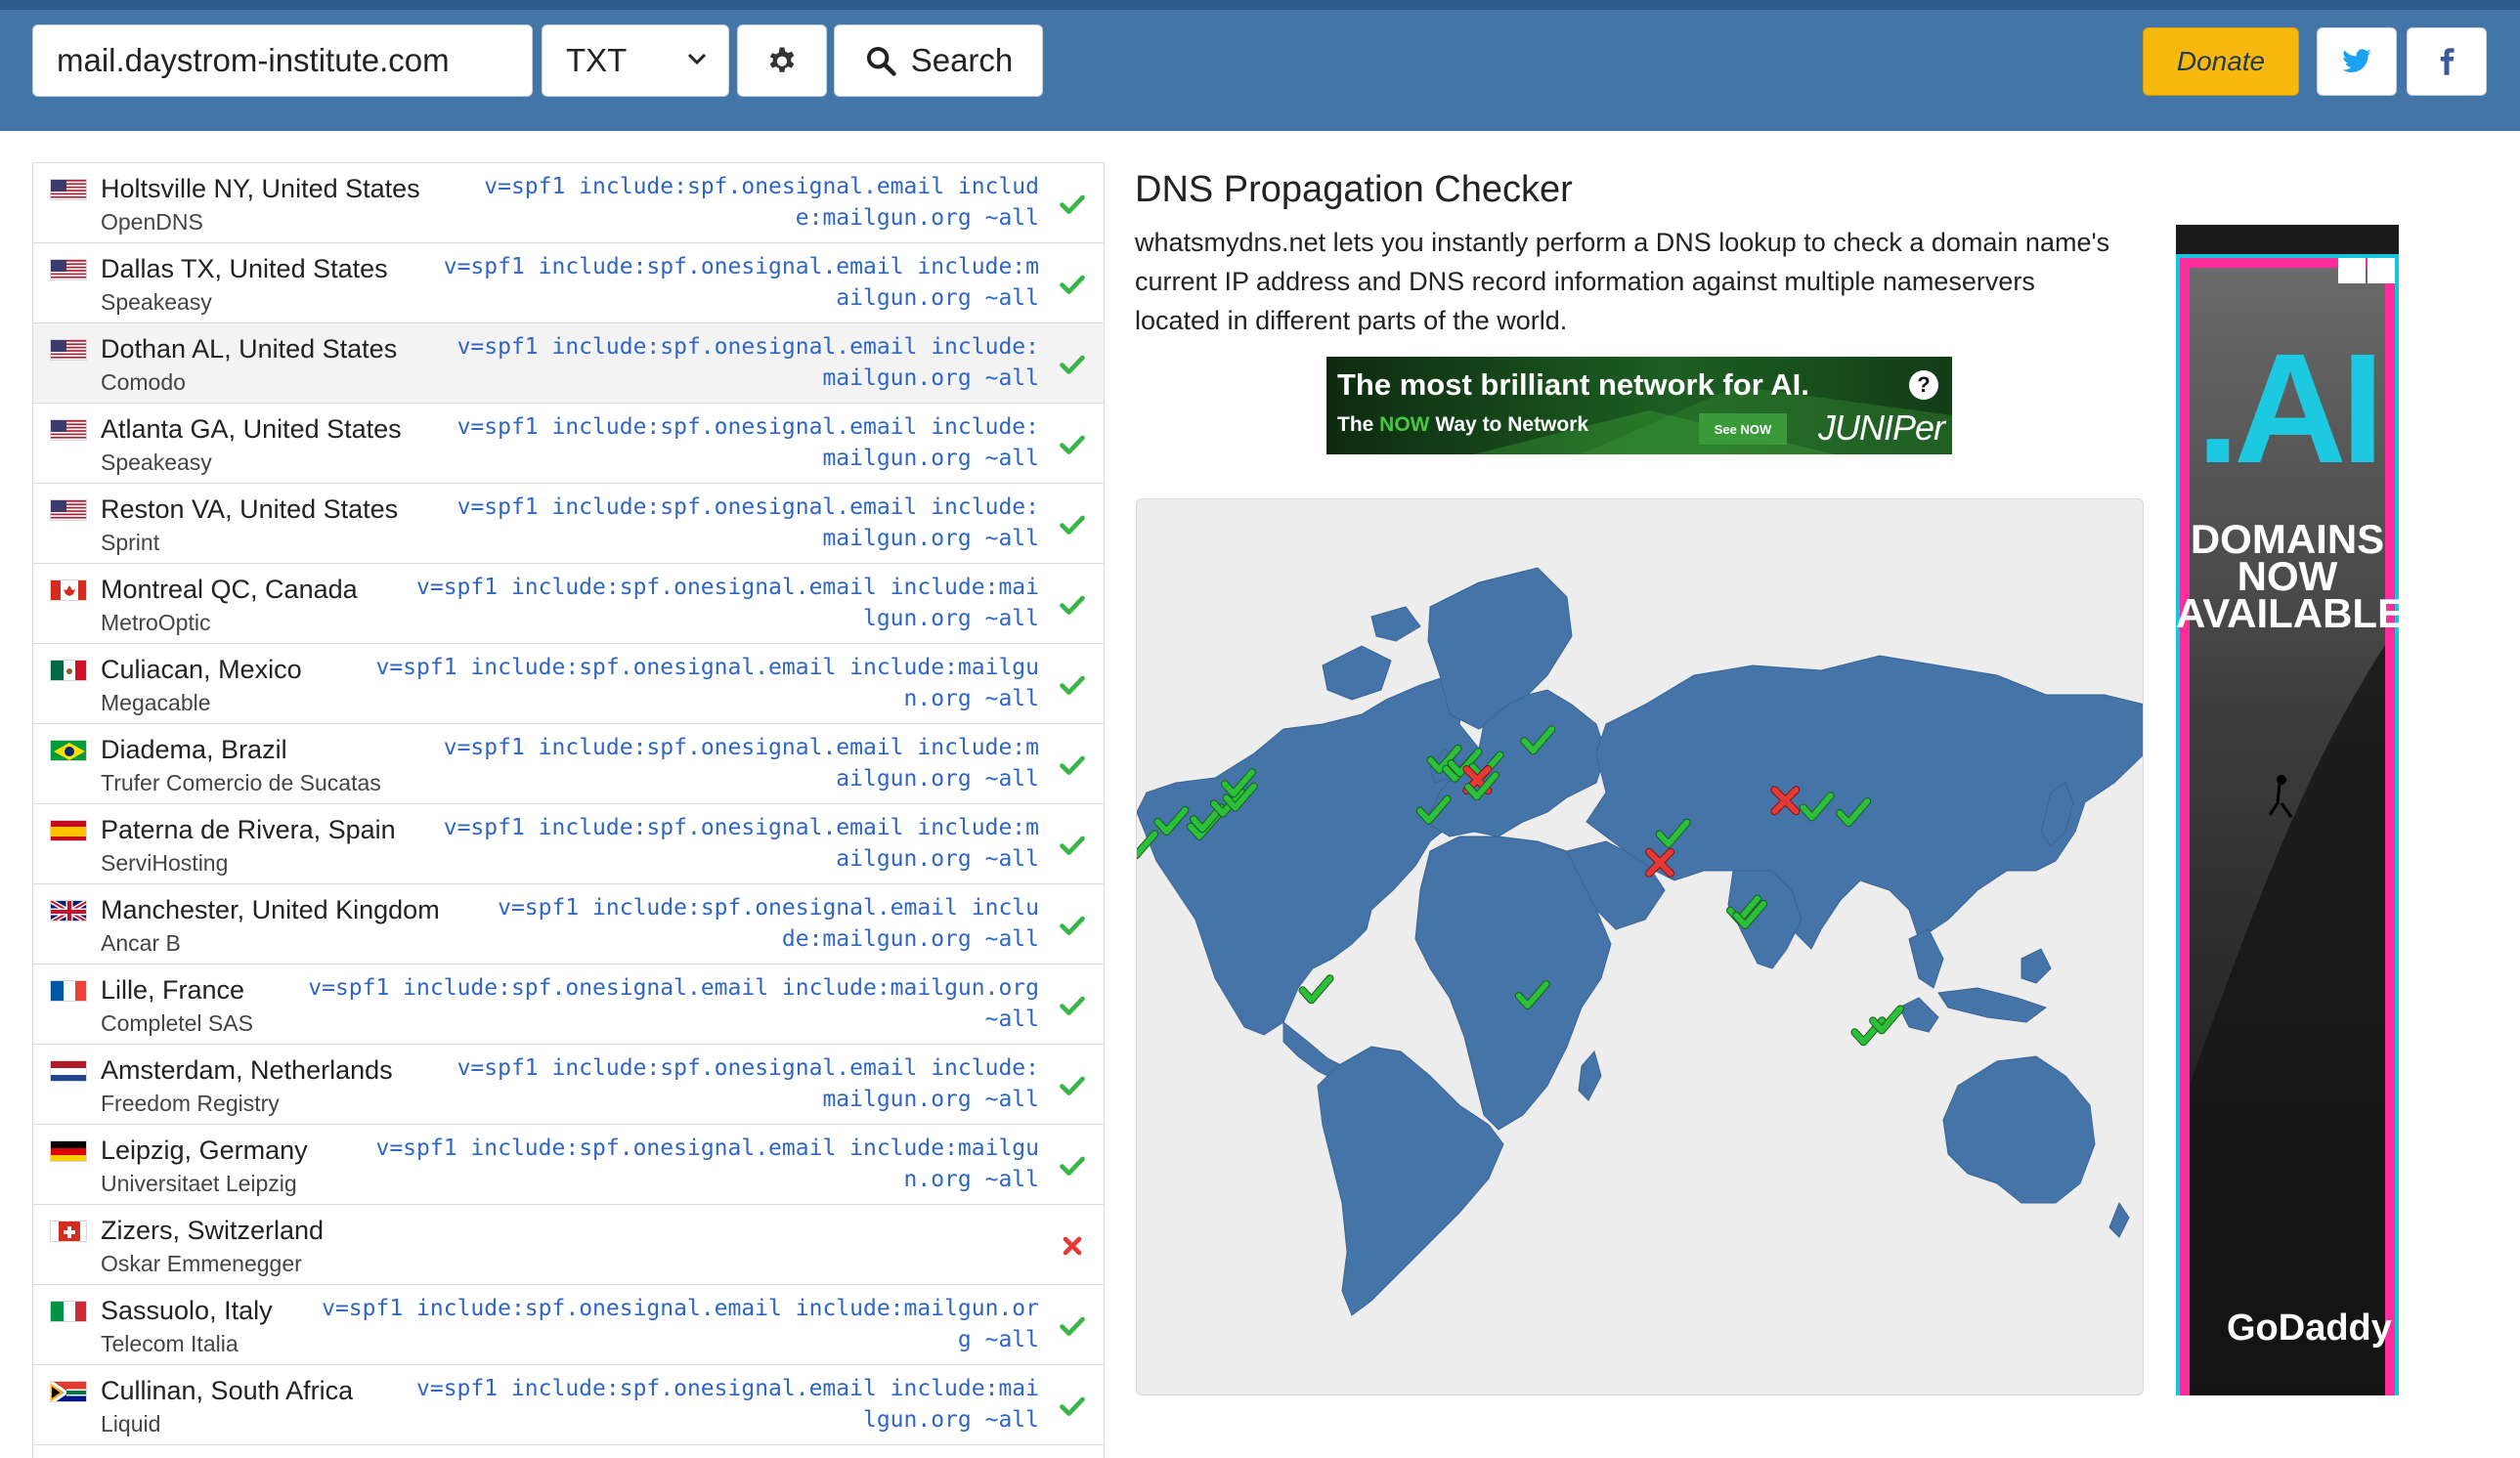 The height and width of the screenshot is (1458, 2520). What do you see at coordinates (130, 542) in the screenshot?
I see `result-provider: Sprint` at bounding box center [130, 542].